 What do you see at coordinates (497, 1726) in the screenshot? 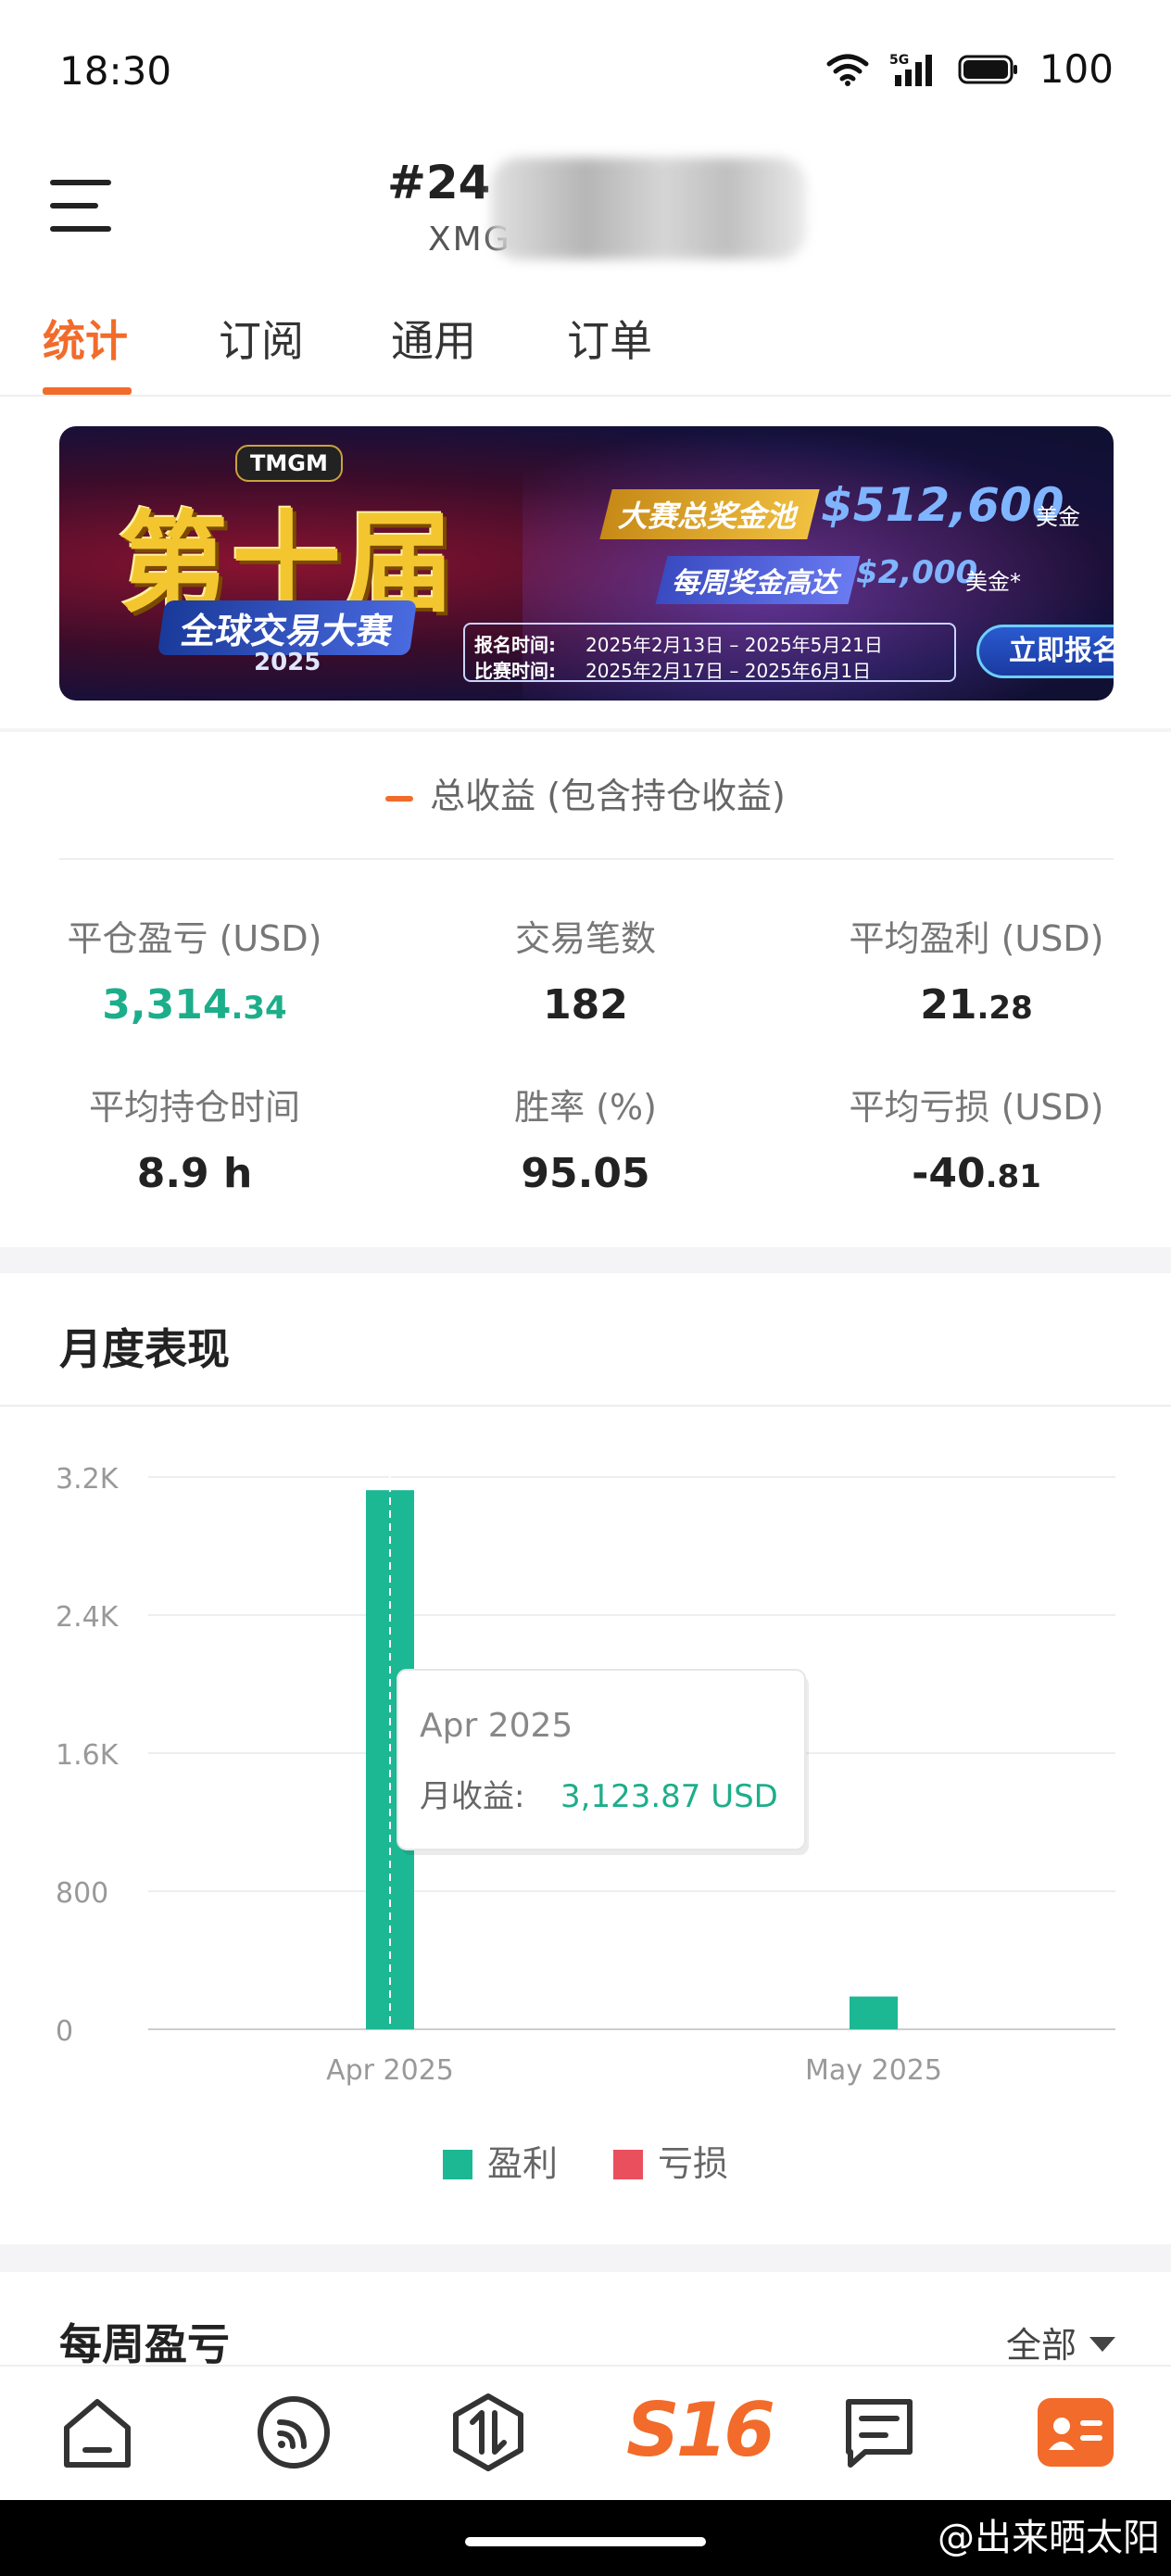
I see `tooltip-title: Apr 2025` at bounding box center [497, 1726].